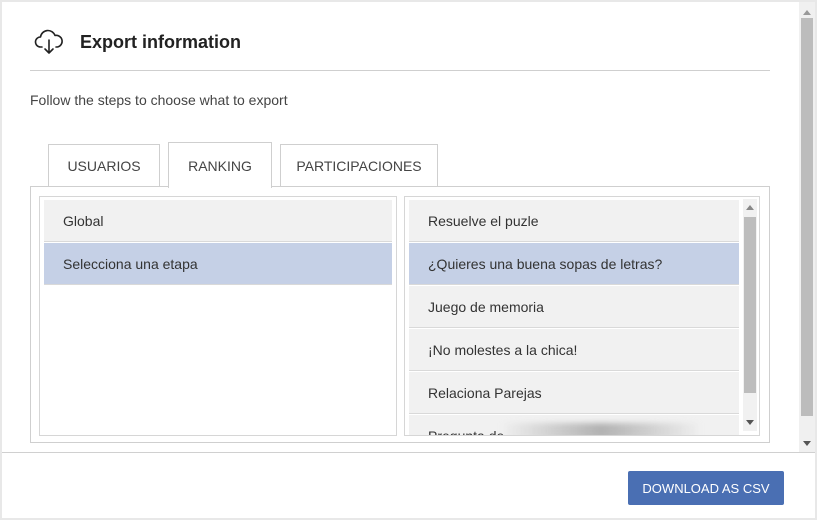 The width and height of the screenshot is (817, 520). What do you see at coordinates (359, 165) in the screenshot?
I see `tab-participaciones: PARTICIPACIONES` at bounding box center [359, 165].